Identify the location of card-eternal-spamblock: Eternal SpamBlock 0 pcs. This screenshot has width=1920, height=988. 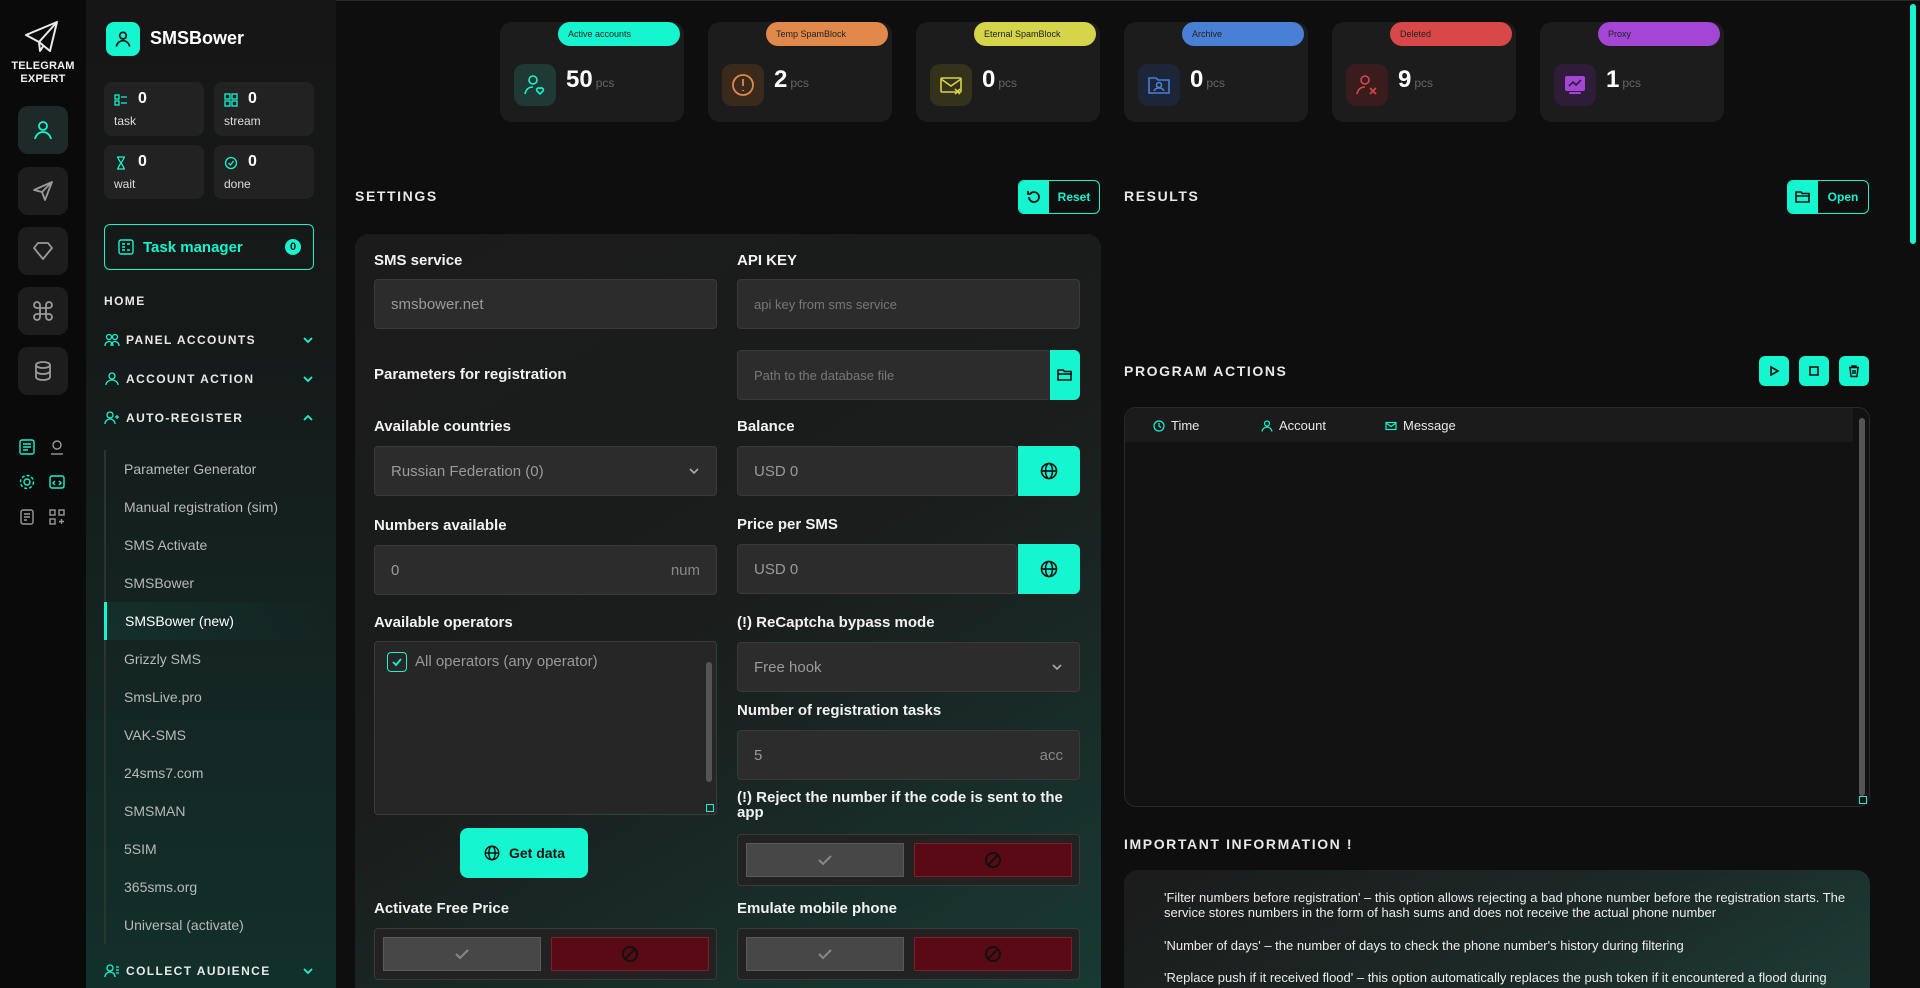
(1008, 72).